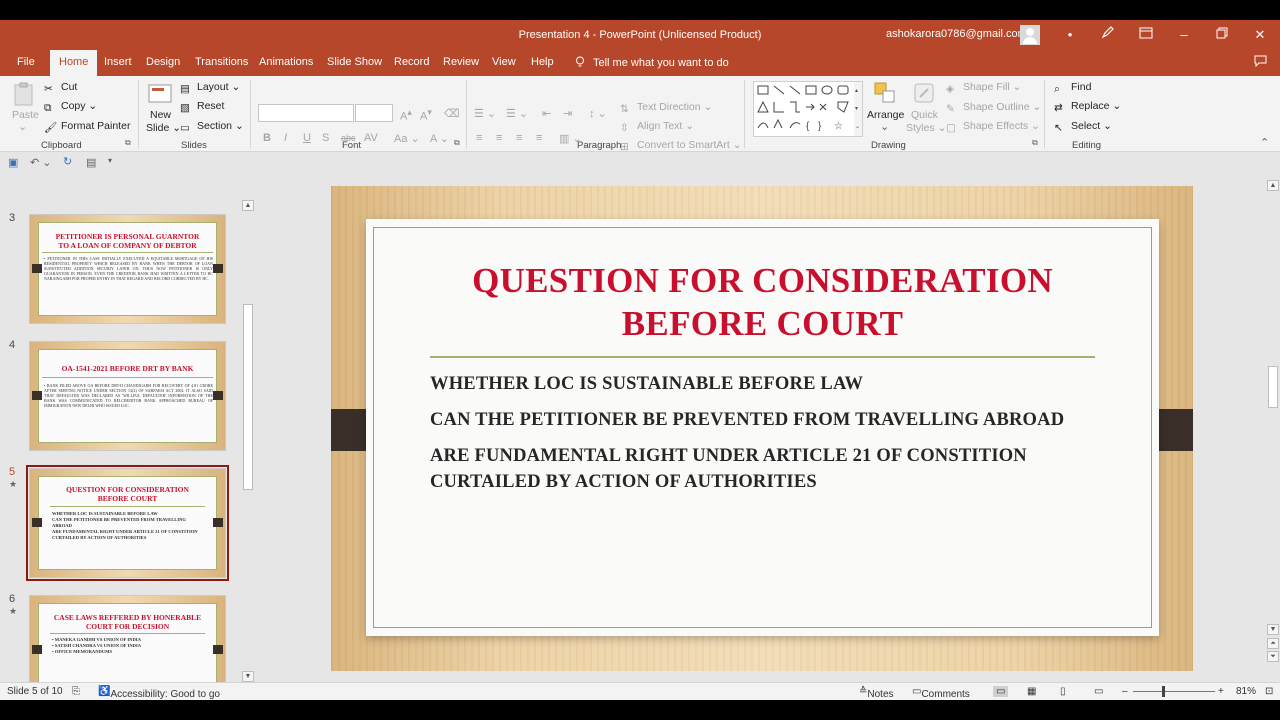  Describe the element at coordinates (598, 113) in the screenshot. I see `line-spacing-icon: ↕ ⌄` at that location.